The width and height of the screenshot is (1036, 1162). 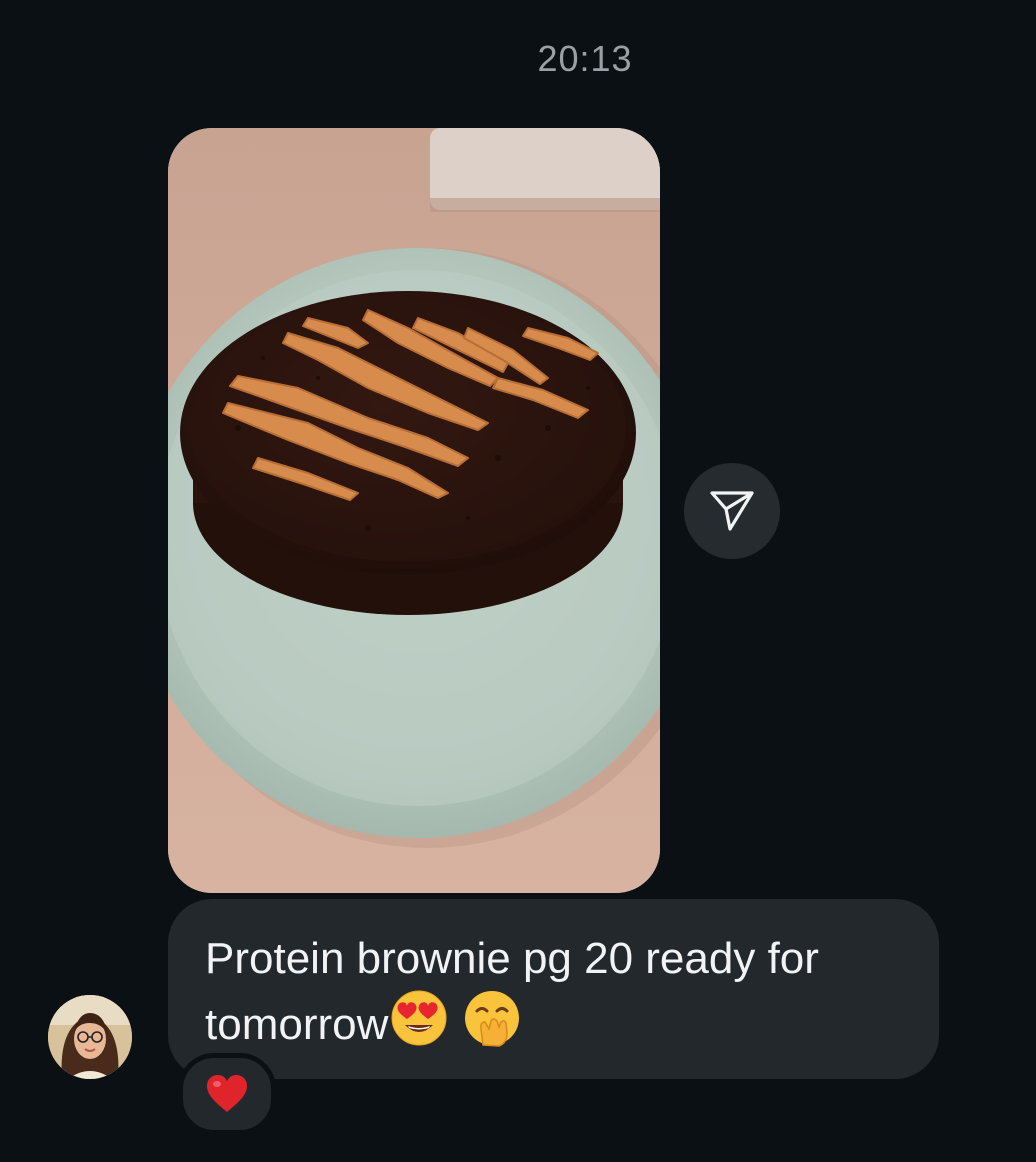 What do you see at coordinates (419, 1026) in the screenshot?
I see `heart-eyes-emoji` at bounding box center [419, 1026].